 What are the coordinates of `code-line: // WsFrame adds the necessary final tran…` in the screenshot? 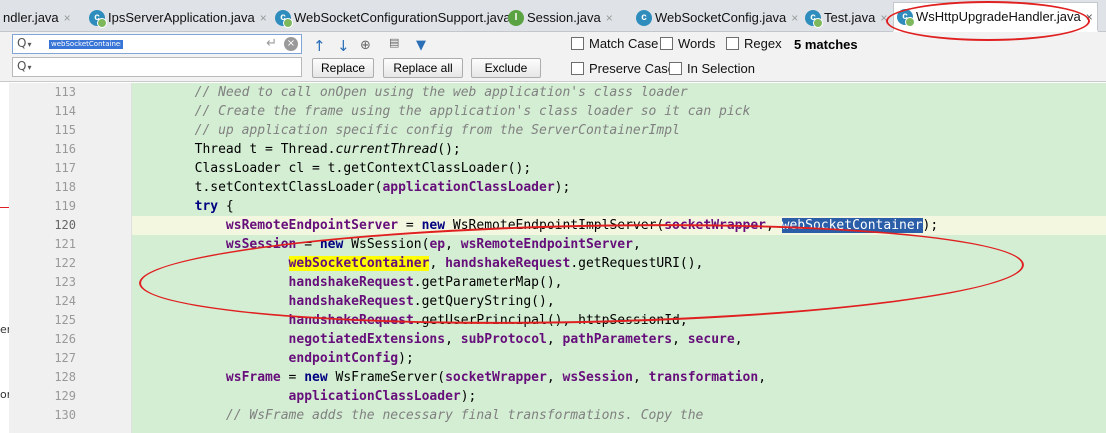 It's located at (619, 415).